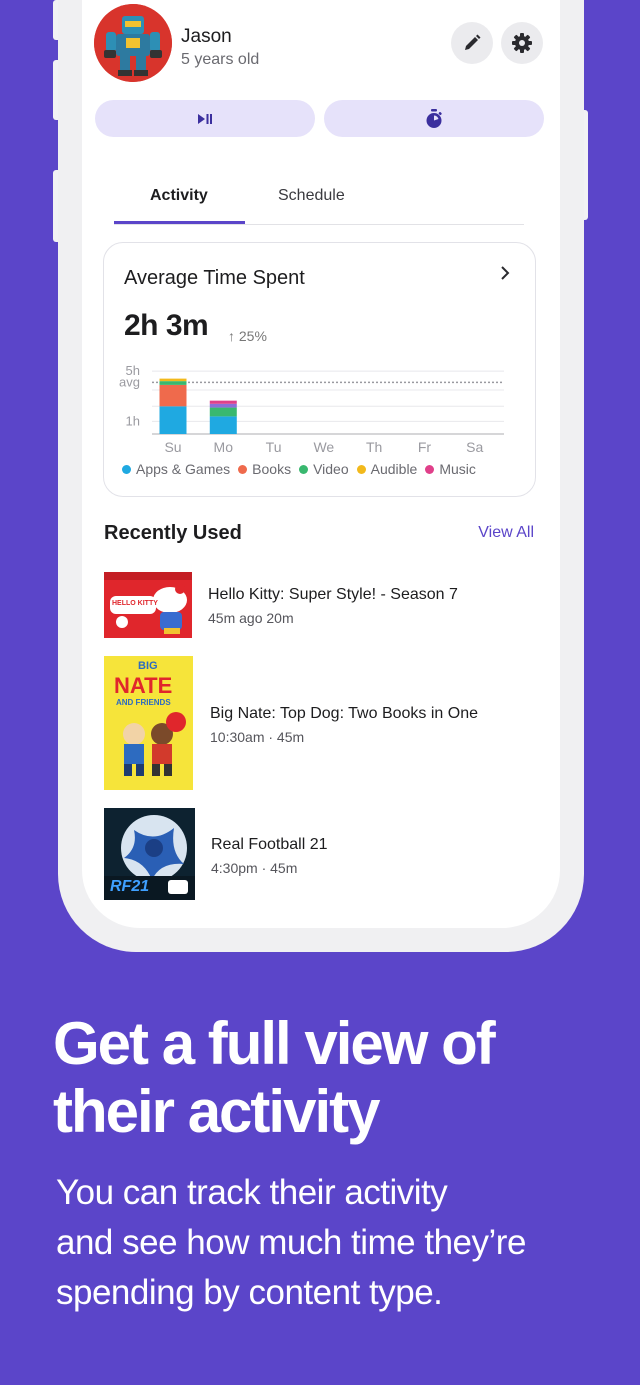 The width and height of the screenshot is (640, 1385). What do you see at coordinates (133, 420) in the screenshot?
I see `y-tick-label: 1h` at bounding box center [133, 420].